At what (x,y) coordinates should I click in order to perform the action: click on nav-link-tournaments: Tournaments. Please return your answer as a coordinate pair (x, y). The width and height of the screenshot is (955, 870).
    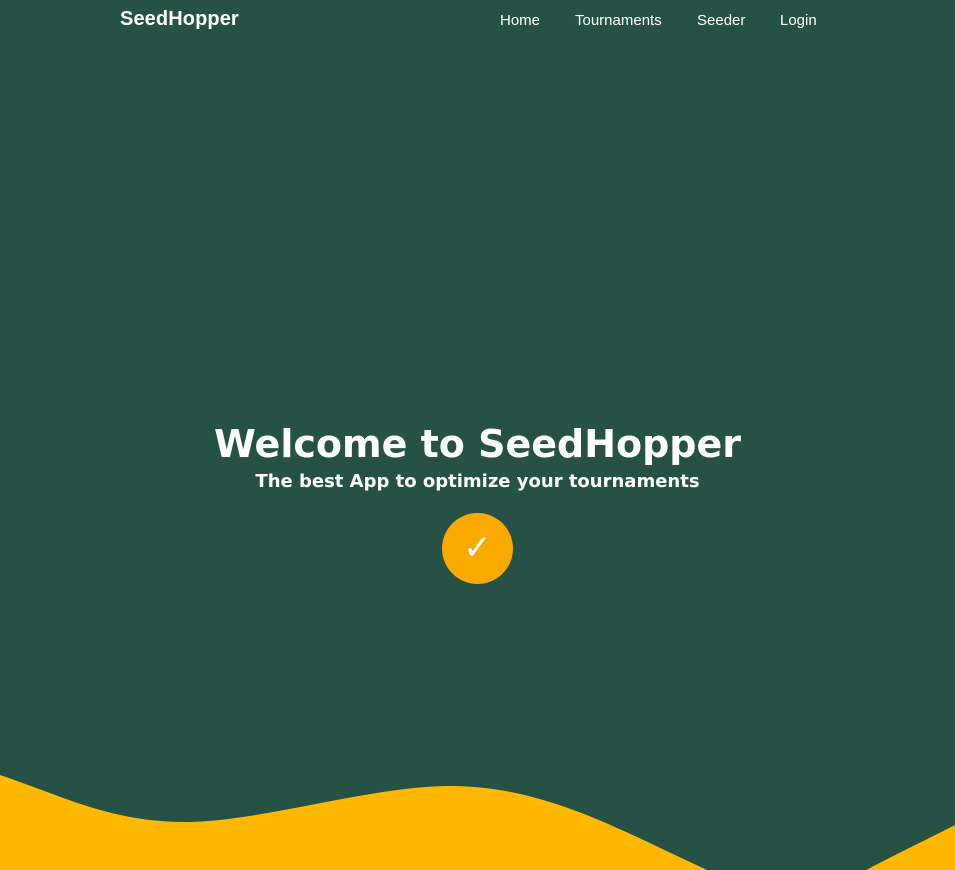
    Looking at the image, I should click on (618, 20).